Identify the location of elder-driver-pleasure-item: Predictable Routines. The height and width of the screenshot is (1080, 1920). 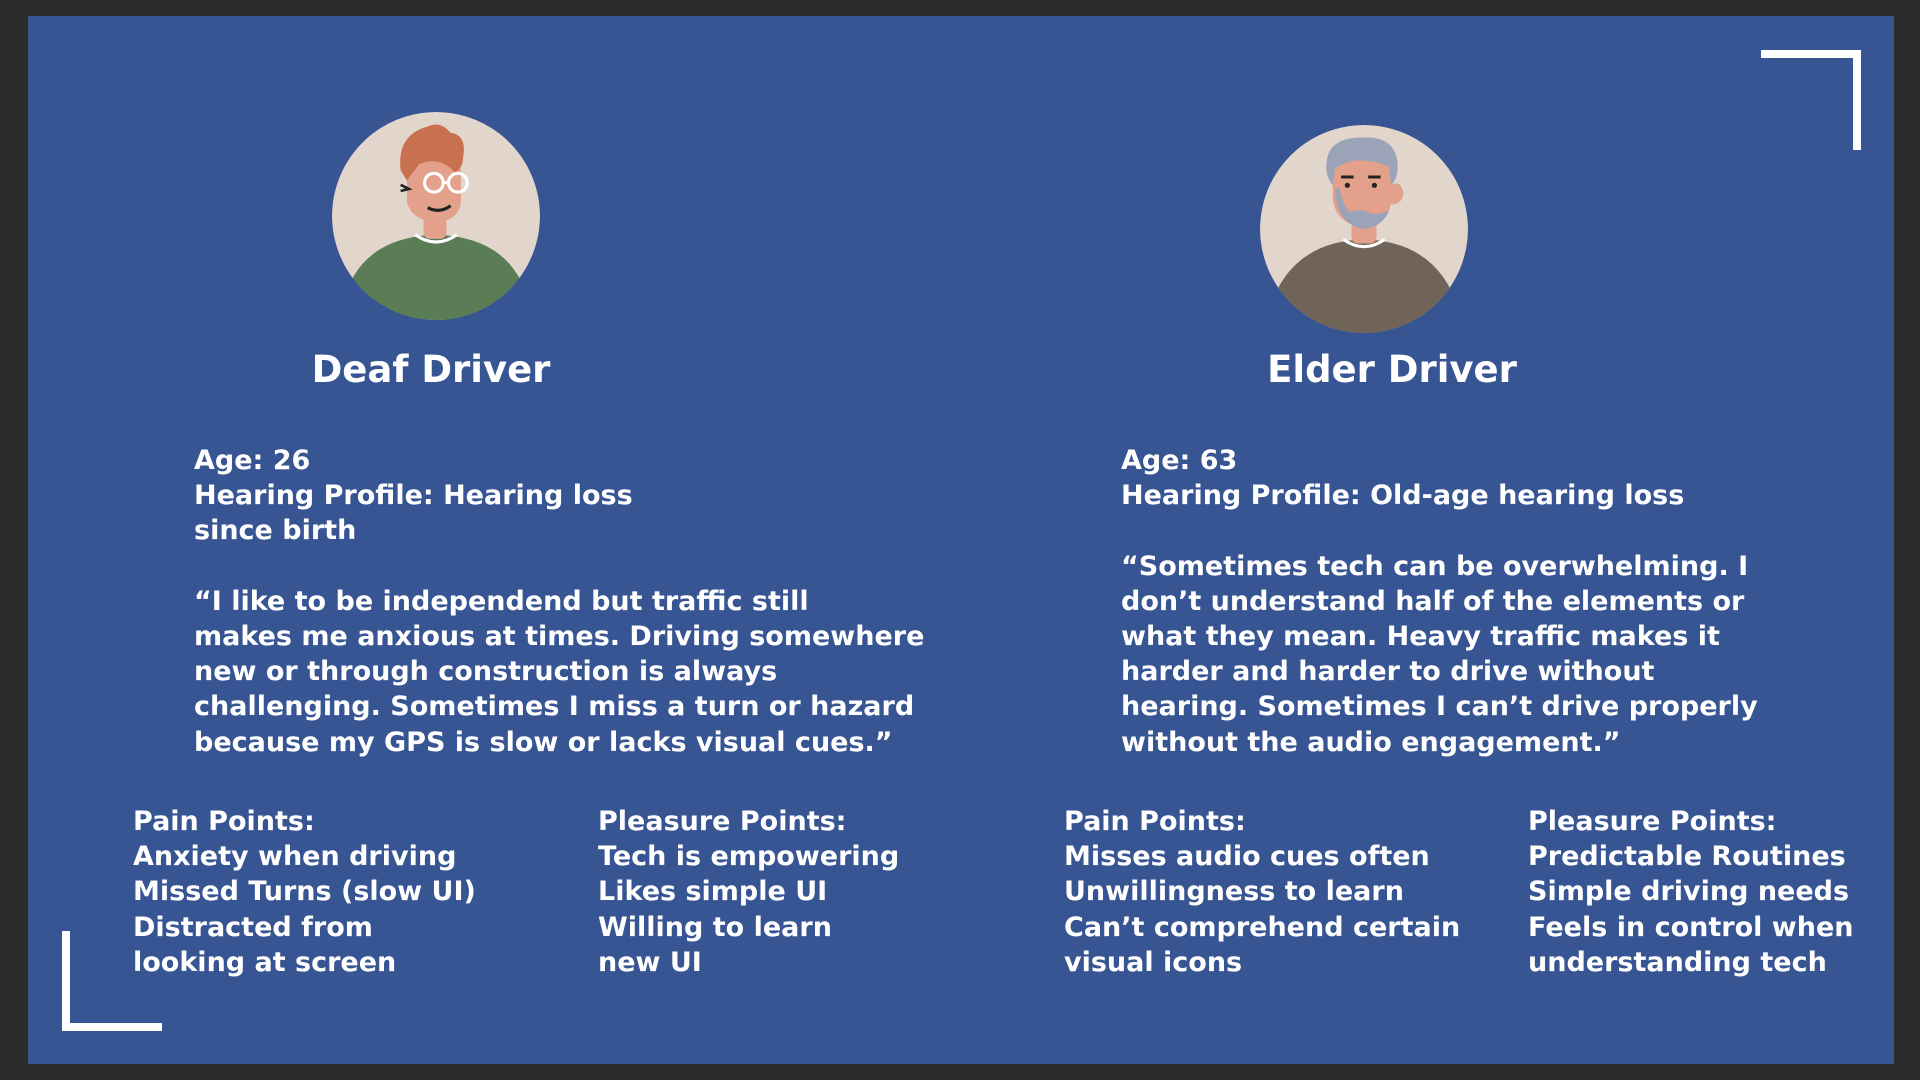
(1687, 857).